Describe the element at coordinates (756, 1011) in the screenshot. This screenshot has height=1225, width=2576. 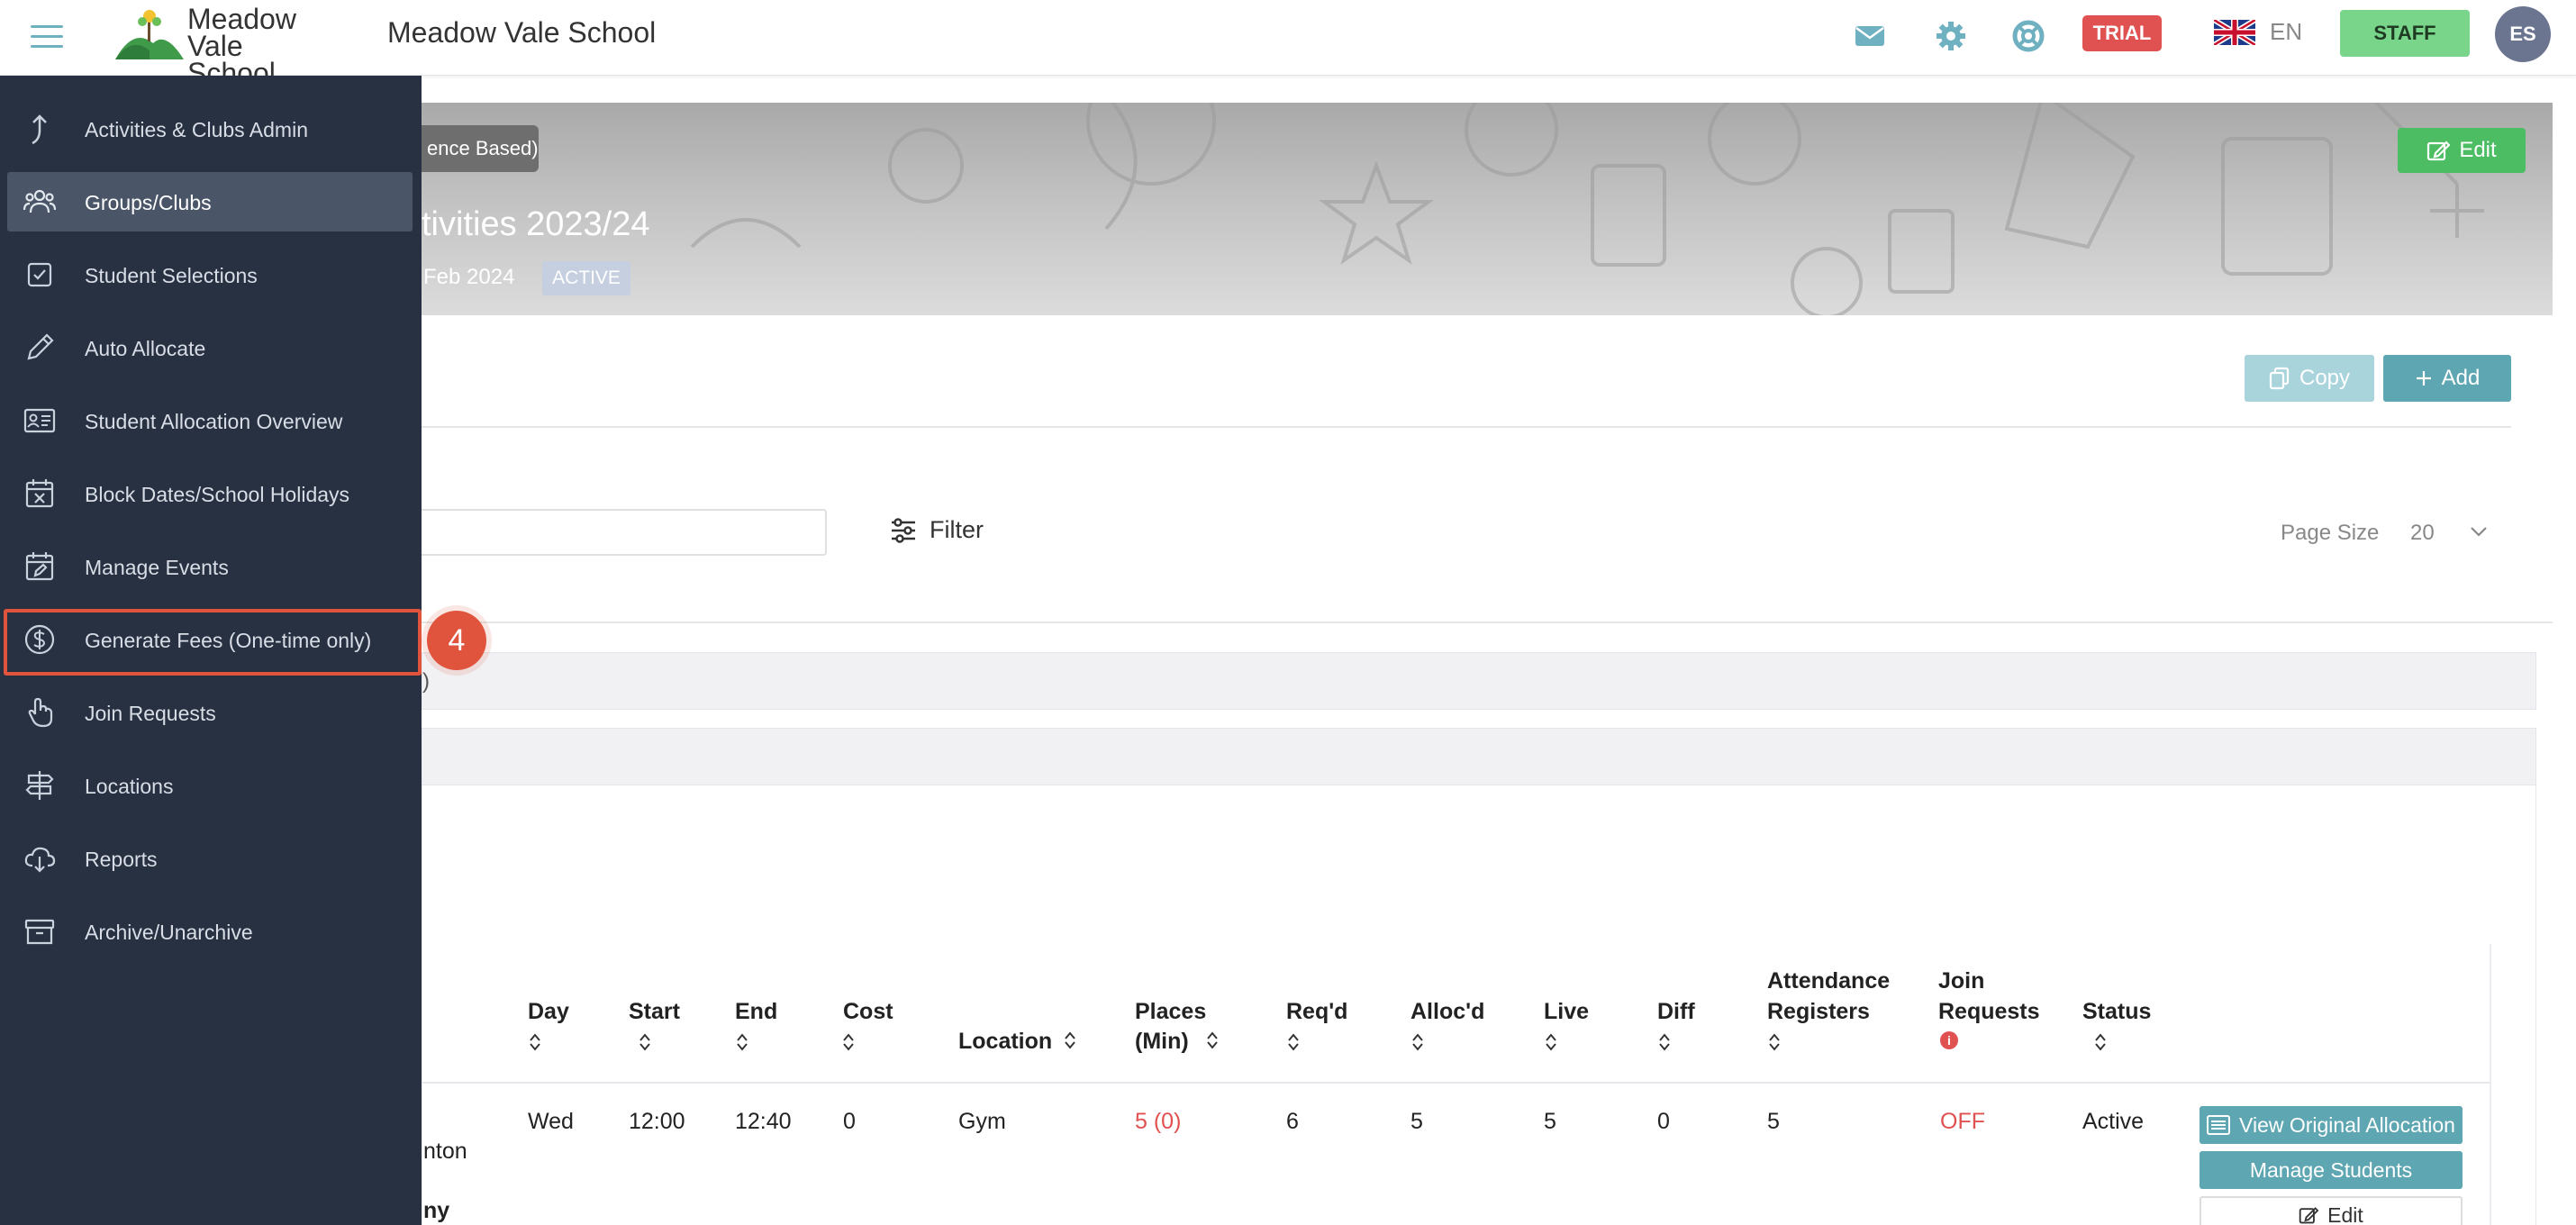
I see `header-end: End` at that location.